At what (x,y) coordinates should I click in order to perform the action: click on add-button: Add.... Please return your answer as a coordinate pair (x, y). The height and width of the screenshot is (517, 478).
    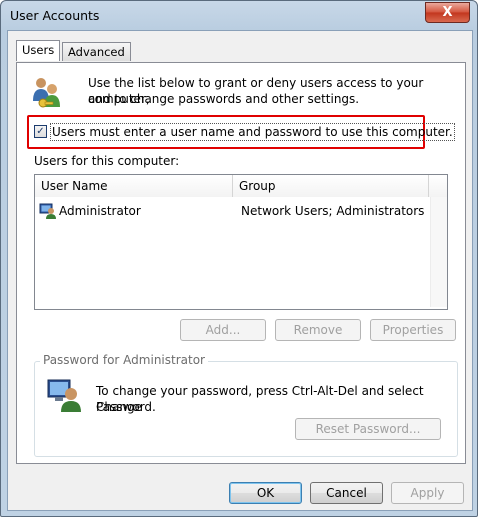
    Looking at the image, I should click on (223, 330).